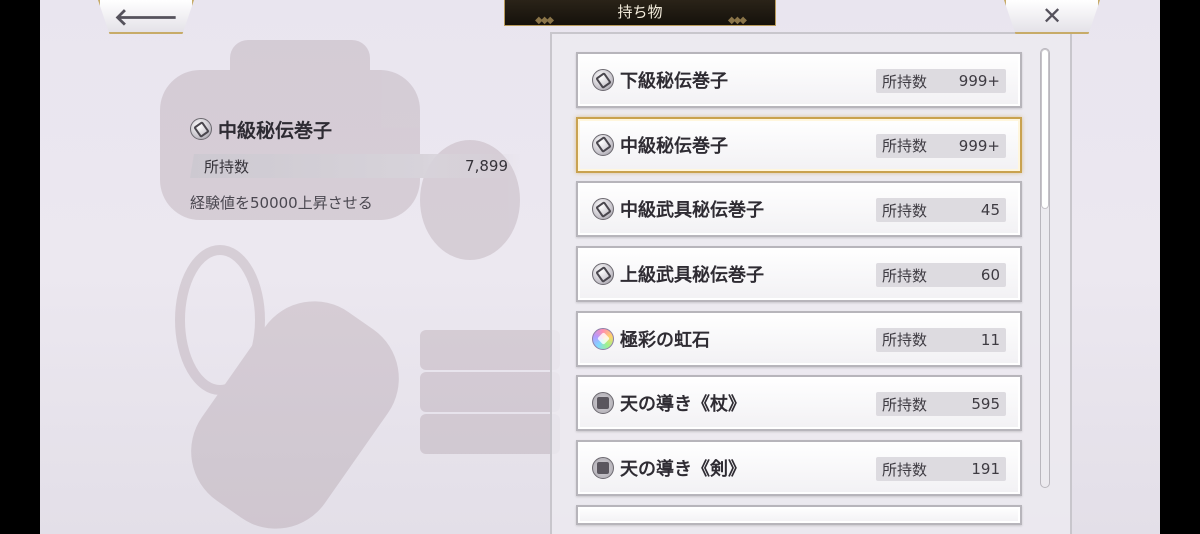  What do you see at coordinates (1045, 268) in the screenshot?
I see `list-scrollbar` at bounding box center [1045, 268].